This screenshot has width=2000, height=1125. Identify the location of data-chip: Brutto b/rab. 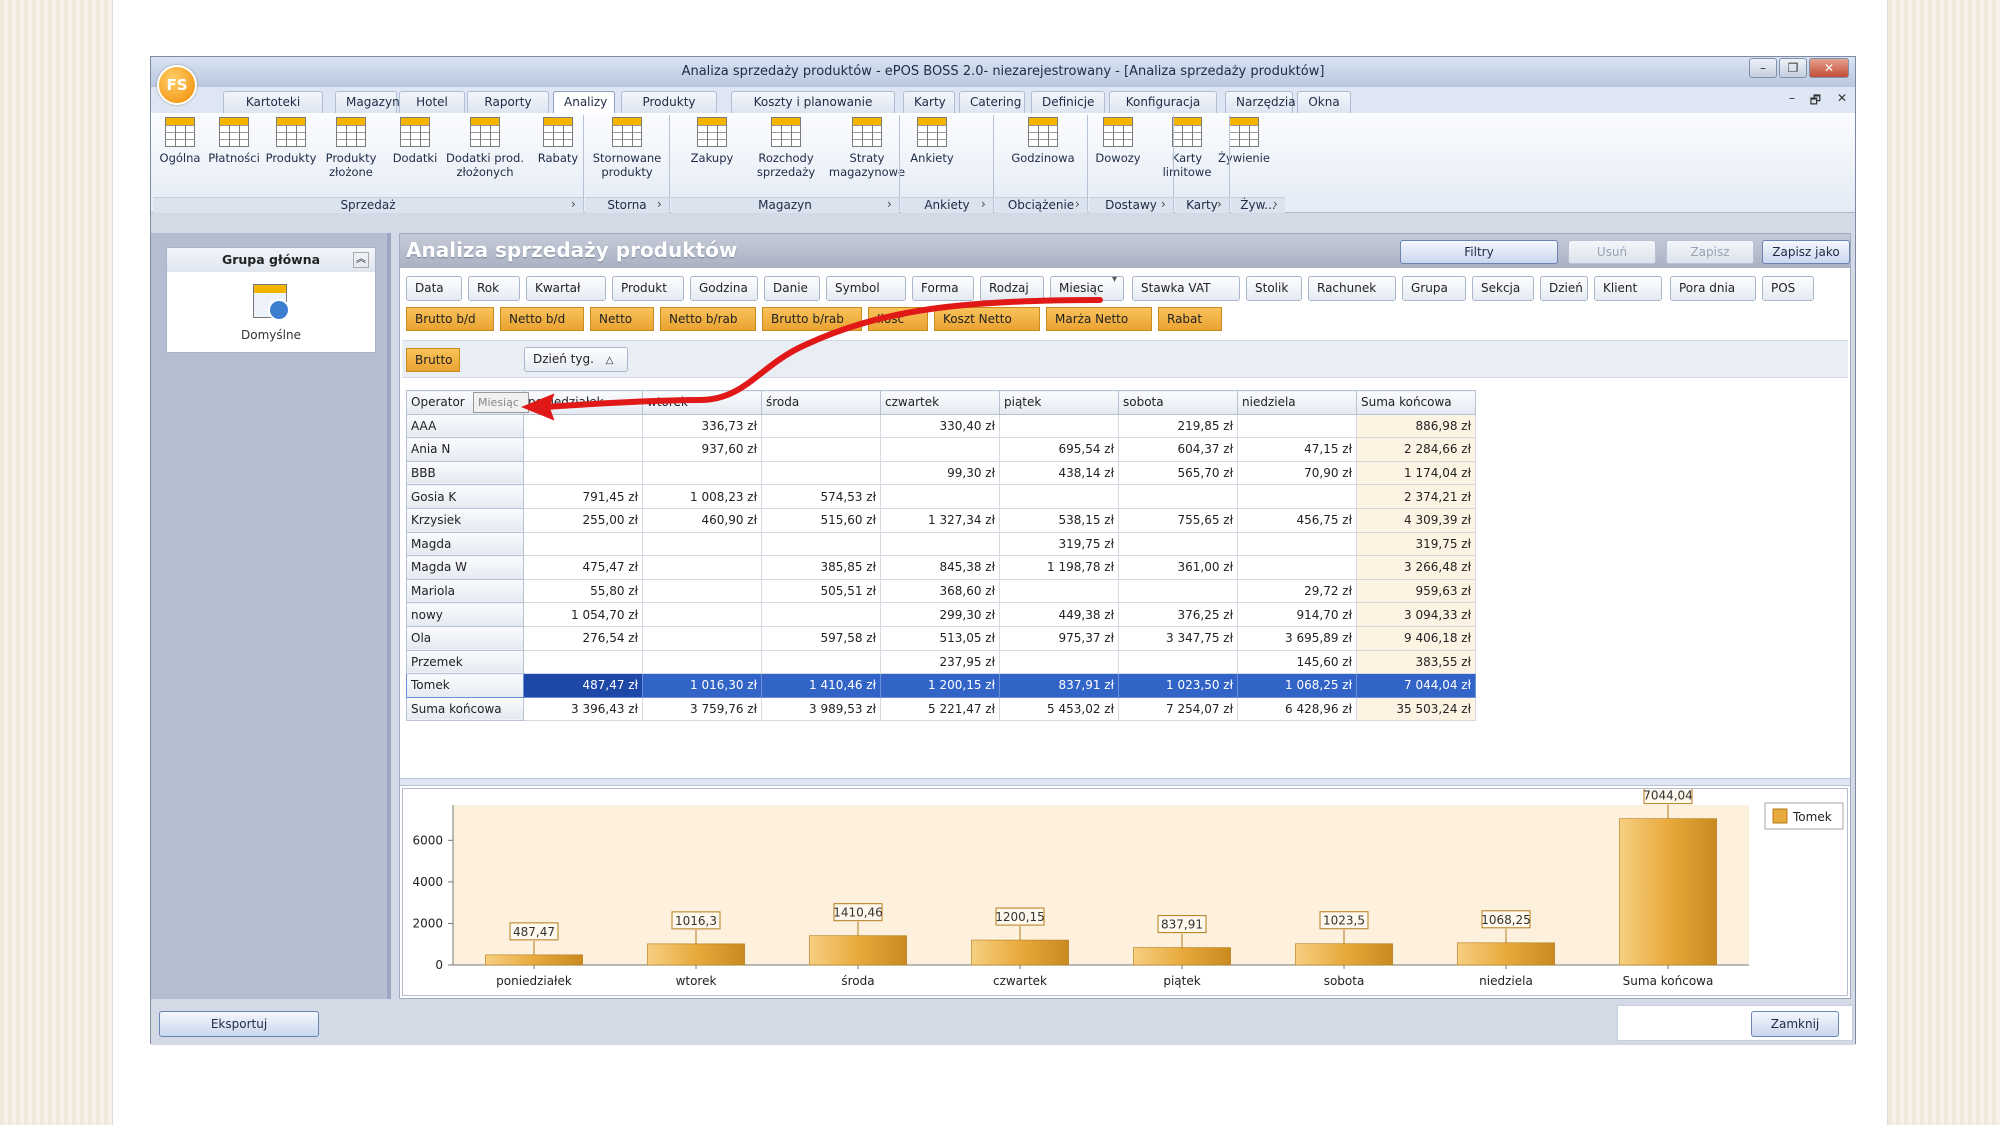
(812, 319).